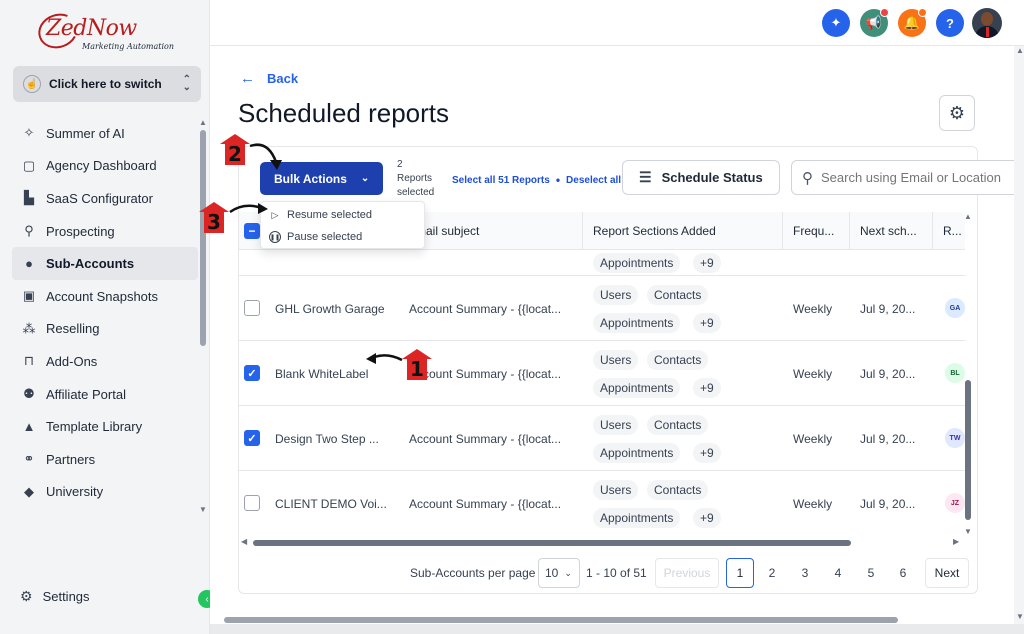 Image resolution: width=1024 pixels, height=634 pixels. Describe the element at coordinates (871, 573) in the screenshot. I see `page-button-5: 5` at that location.